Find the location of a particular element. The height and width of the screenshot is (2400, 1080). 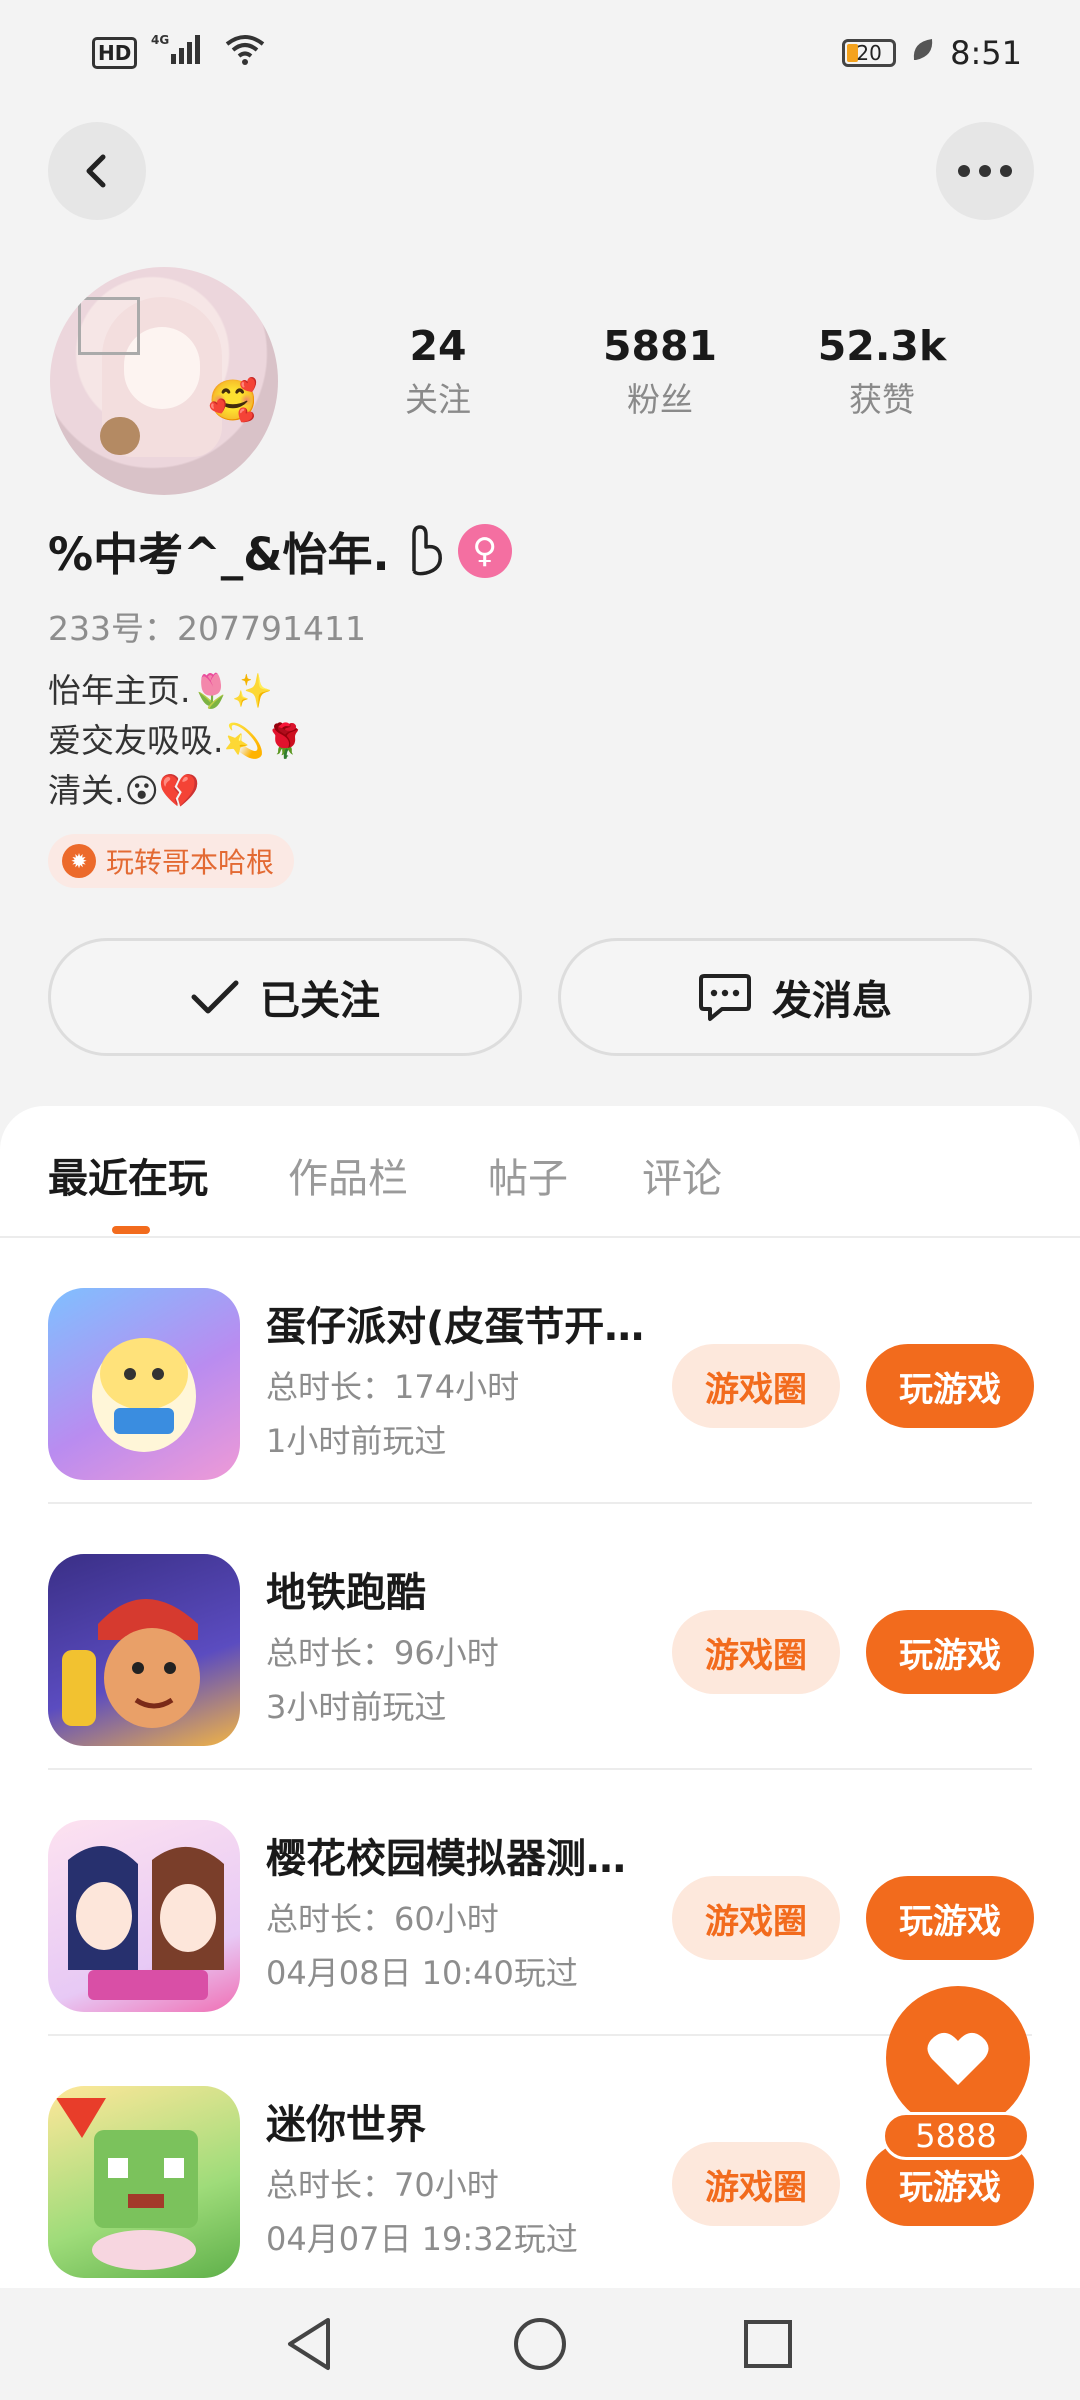

battery-level: 20 is located at coordinates (869, 52).